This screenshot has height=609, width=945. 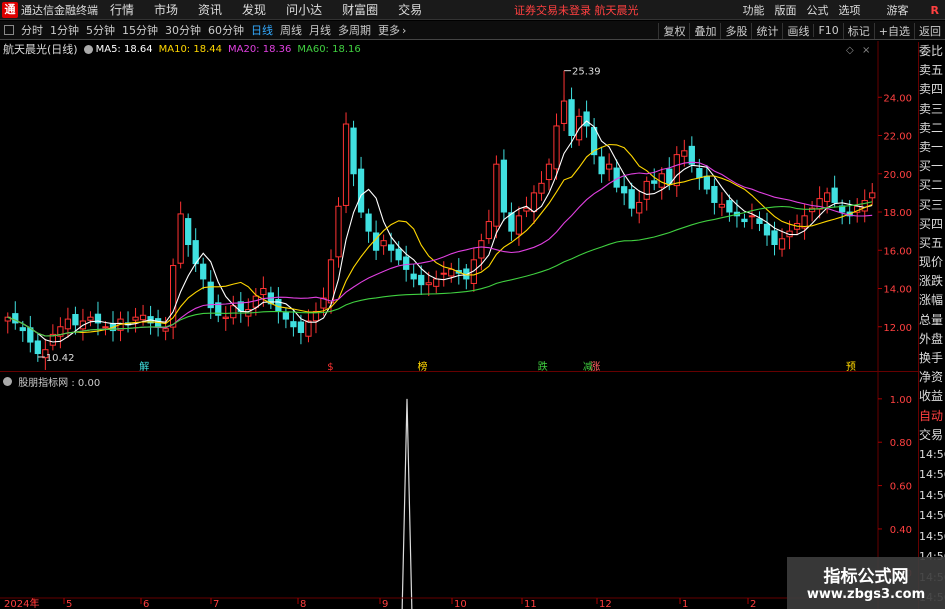 What do you see at coordinates (354, 30) in the screenshot?
I see `tab-multiperiod: 多周期` at bounding box center [354, 30].